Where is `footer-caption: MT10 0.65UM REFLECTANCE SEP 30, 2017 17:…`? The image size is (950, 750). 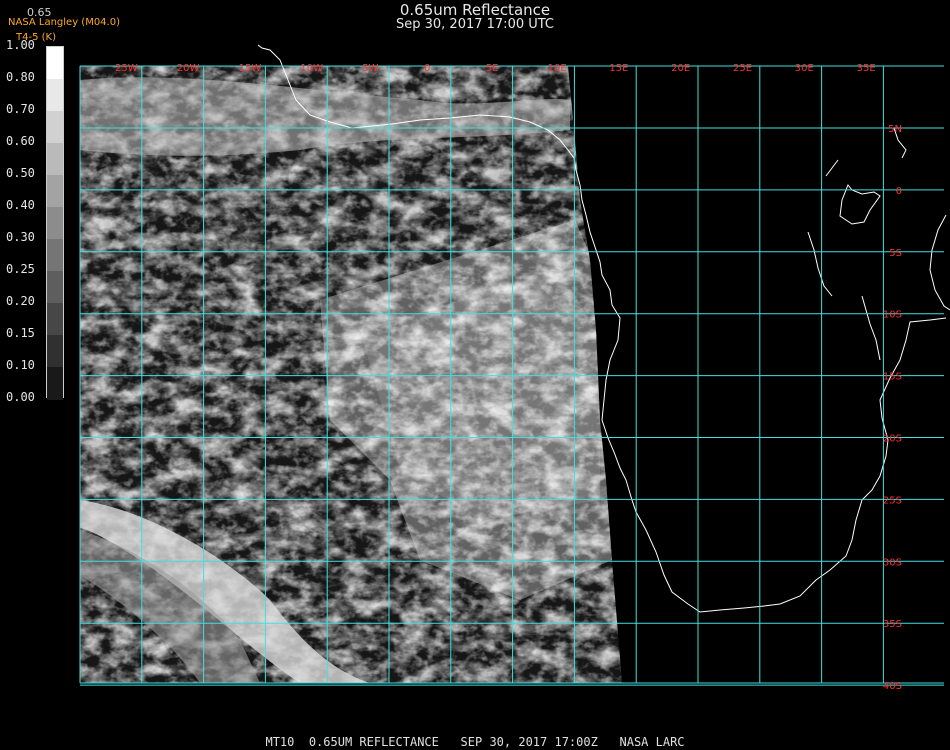
footer-caption: MT10 0.65UM REFLECTANCE SEP 30, 2017 17:… is located at coordinates (475, 742).